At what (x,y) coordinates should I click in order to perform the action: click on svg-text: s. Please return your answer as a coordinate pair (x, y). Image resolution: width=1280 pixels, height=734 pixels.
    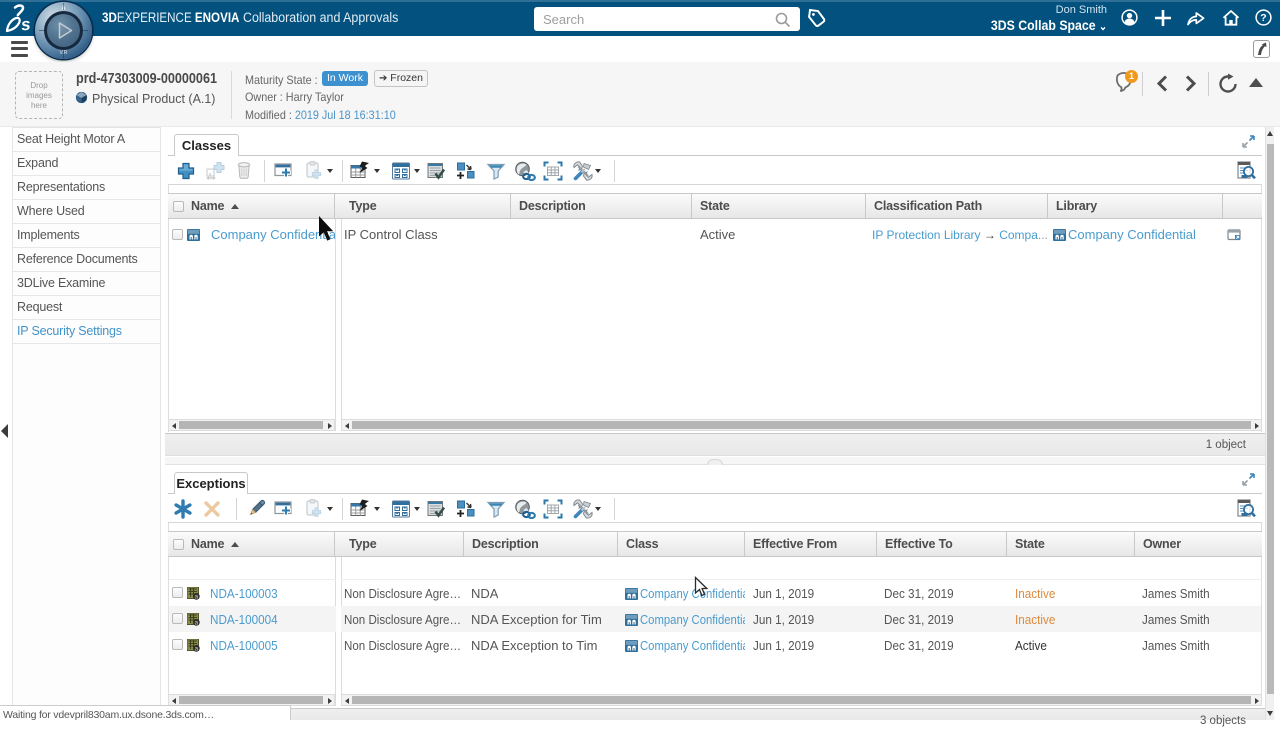
    Looking at the image, I should click on (25, 24).